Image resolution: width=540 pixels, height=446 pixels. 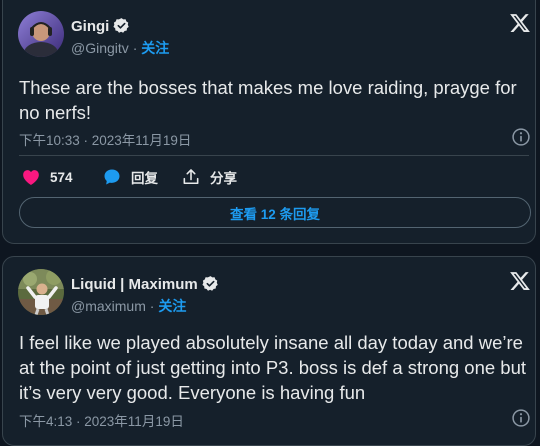 I want to click on reply-button: 回复, so click(x=130, y=177).